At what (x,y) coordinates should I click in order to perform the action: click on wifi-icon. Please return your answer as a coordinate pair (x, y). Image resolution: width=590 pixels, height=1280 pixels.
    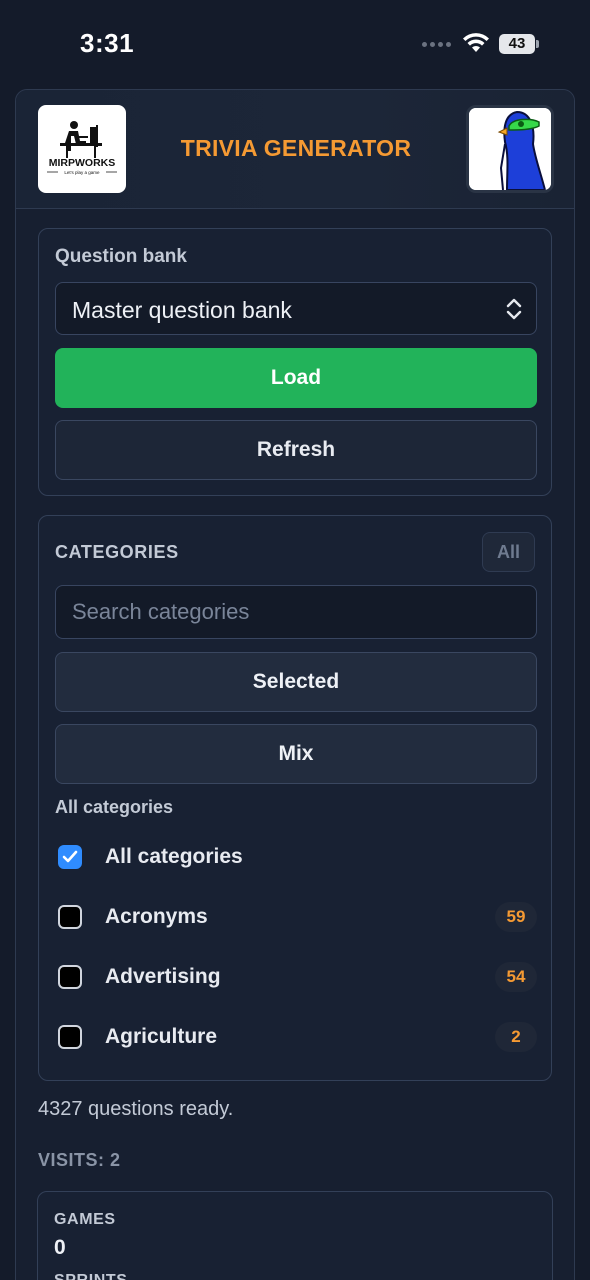
    Looking at the image, I should click on (476, 42).